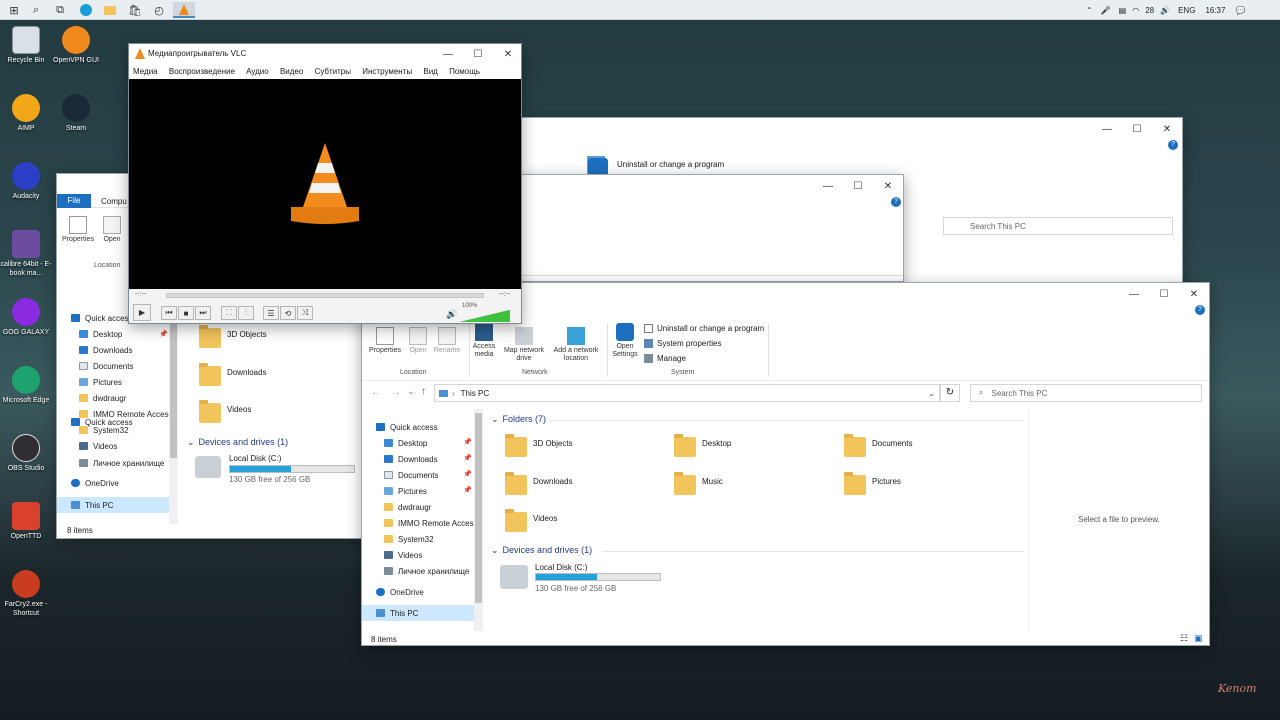 This screenshot has width=1280, height=720. Describe the element at coordinates (464, 71) in the screenshot. I see `menu-help: Помощь` at that location.